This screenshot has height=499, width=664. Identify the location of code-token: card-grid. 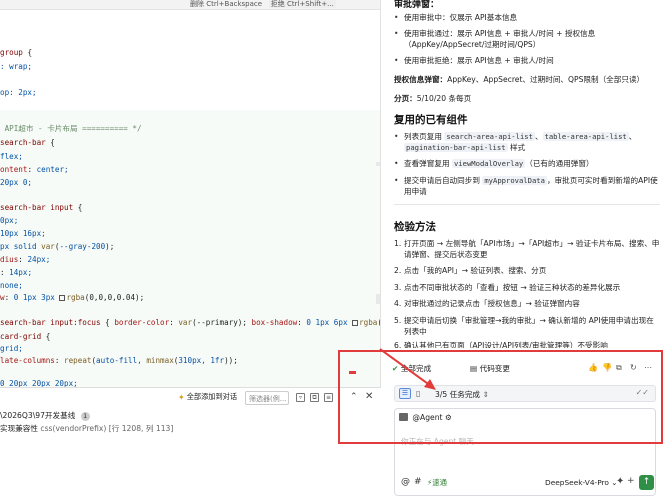
(23, 336).